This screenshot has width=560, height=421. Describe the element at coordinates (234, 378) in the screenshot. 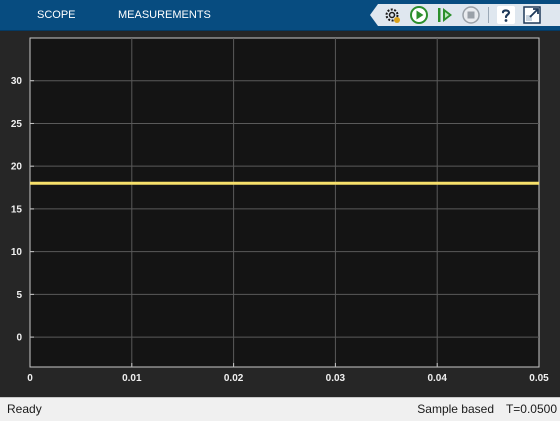

I see `x-tick-label: 0.02` at that location.